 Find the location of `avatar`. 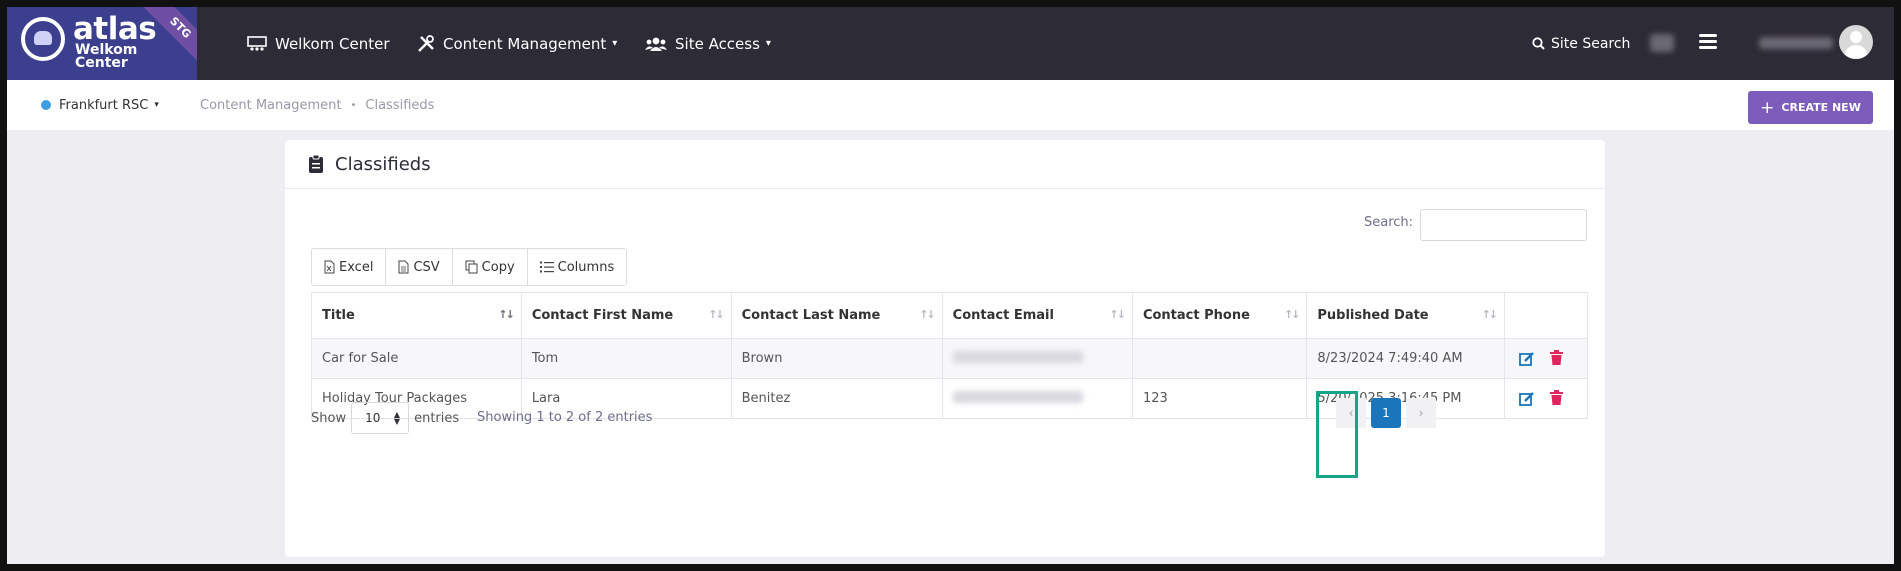

avatar is located at coordinates (1856, 42).